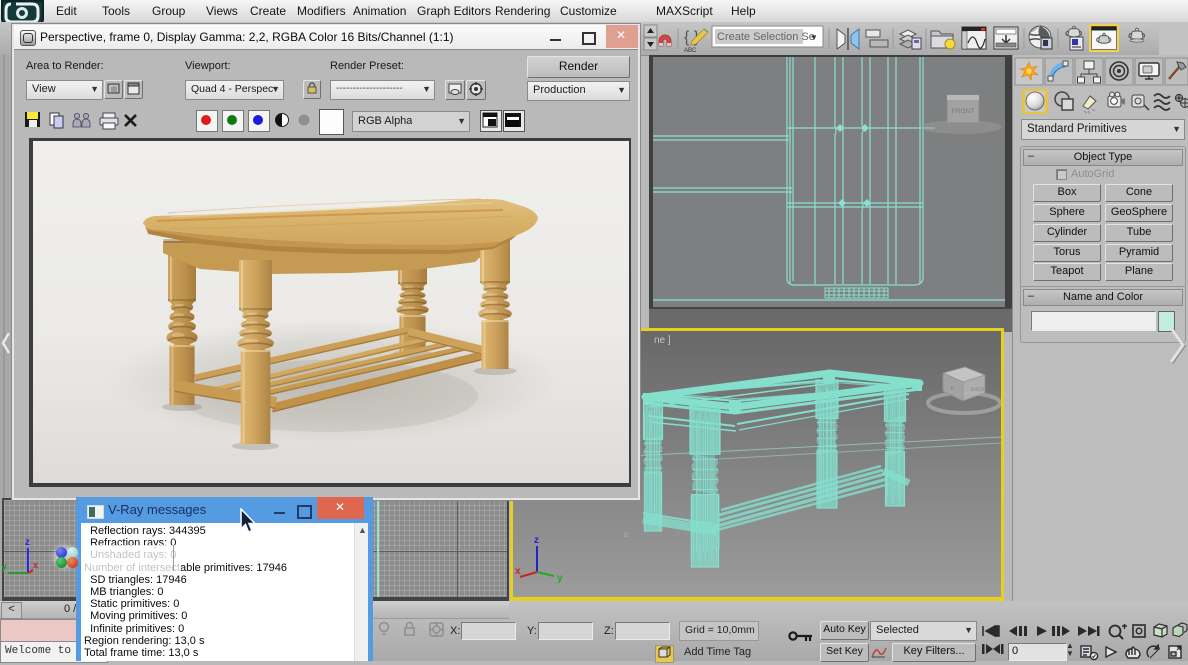 The height and width of the screenshot is (665, 1188). Describe the element at coordinates (690, 51) in the screenshot. I see `svg-text: ABC` at that location.